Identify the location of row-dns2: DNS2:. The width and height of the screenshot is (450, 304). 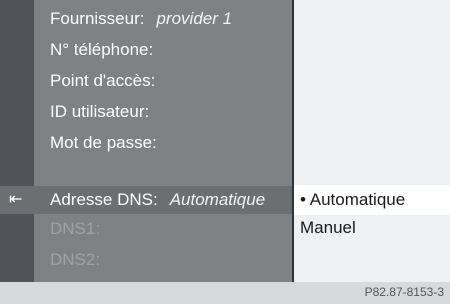
(75, 260).